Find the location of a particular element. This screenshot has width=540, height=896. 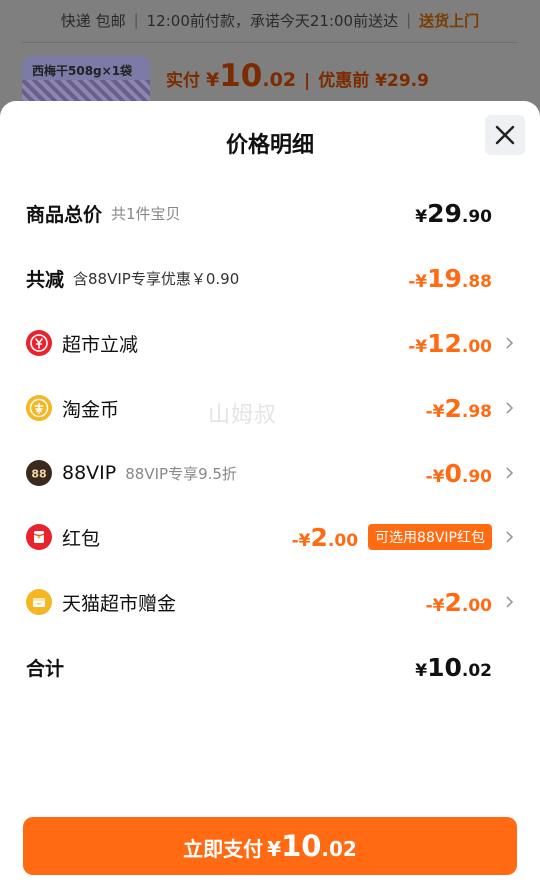

pay-int: 10 is located at coordinates (301, 846).